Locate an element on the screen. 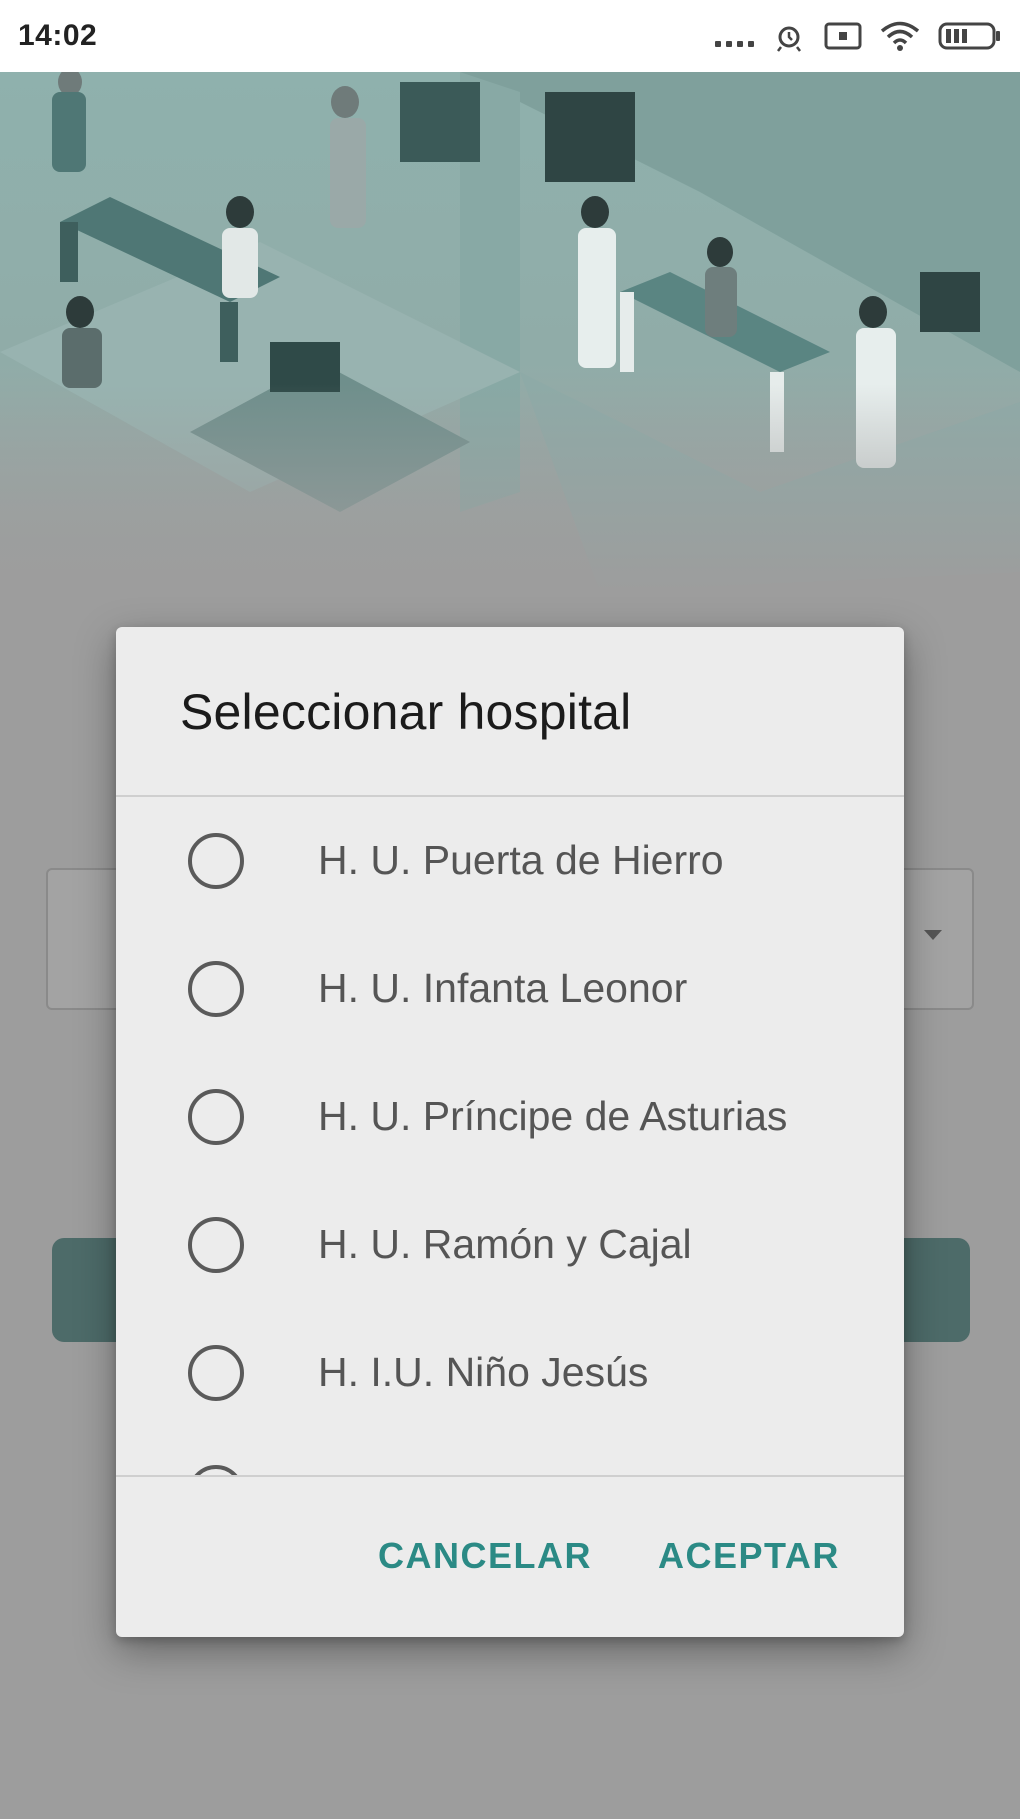 Image resolution: width=1020 pixels, height=1819 pixels. hospital-option: H. U. Puerta de Hierro is located at coordinates (510, 861).